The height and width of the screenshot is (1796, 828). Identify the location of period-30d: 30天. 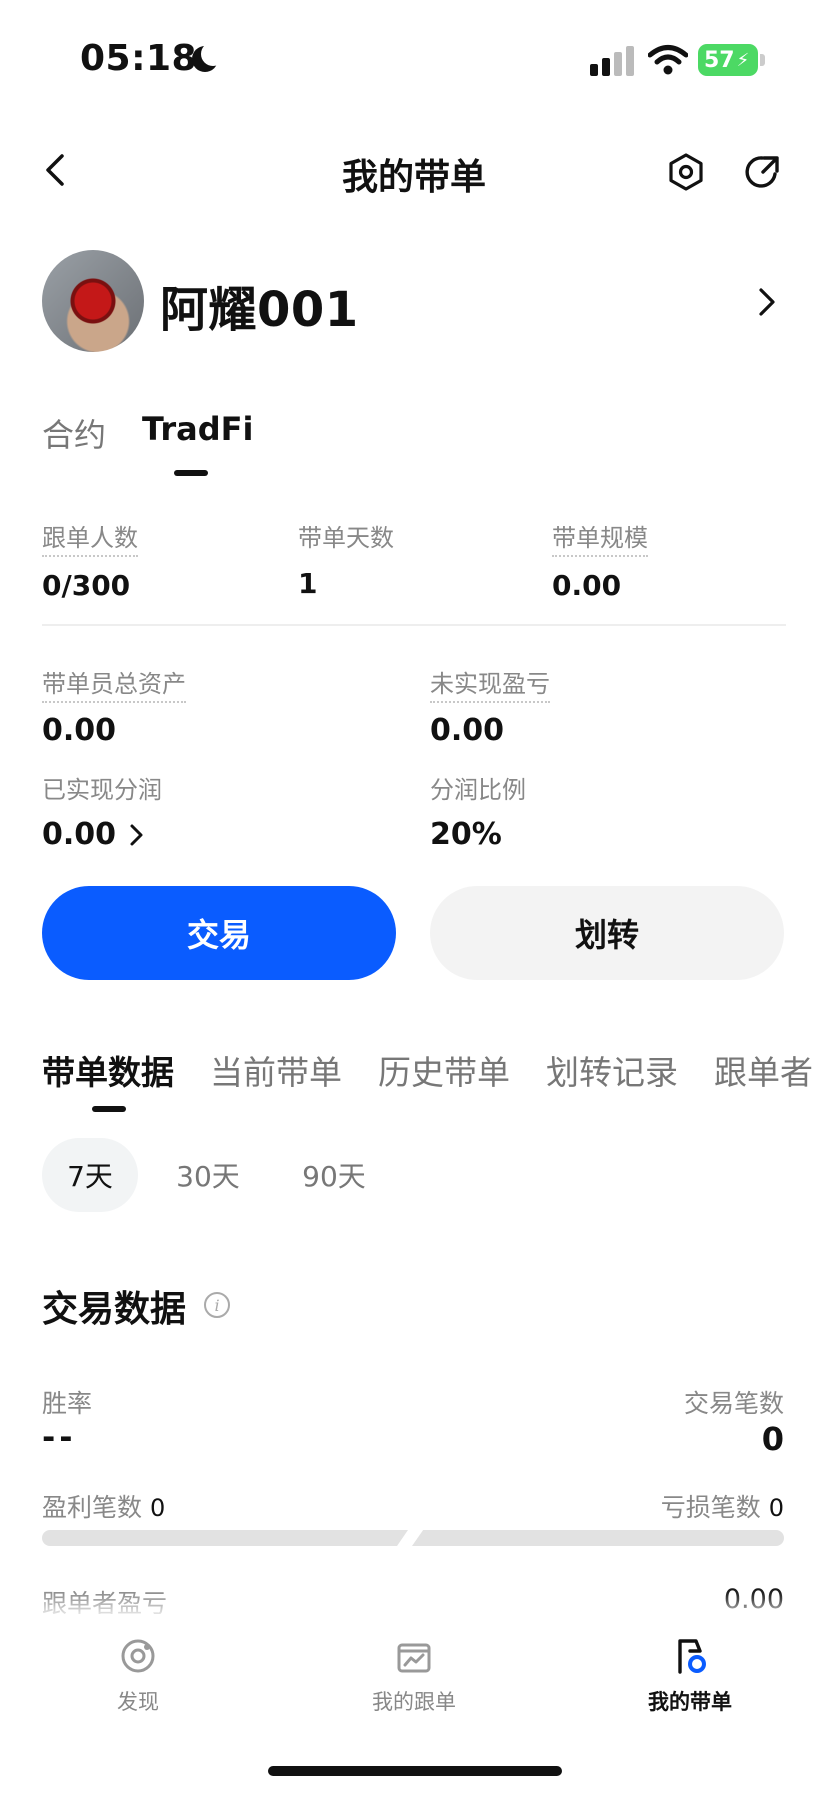
(208, 1175).